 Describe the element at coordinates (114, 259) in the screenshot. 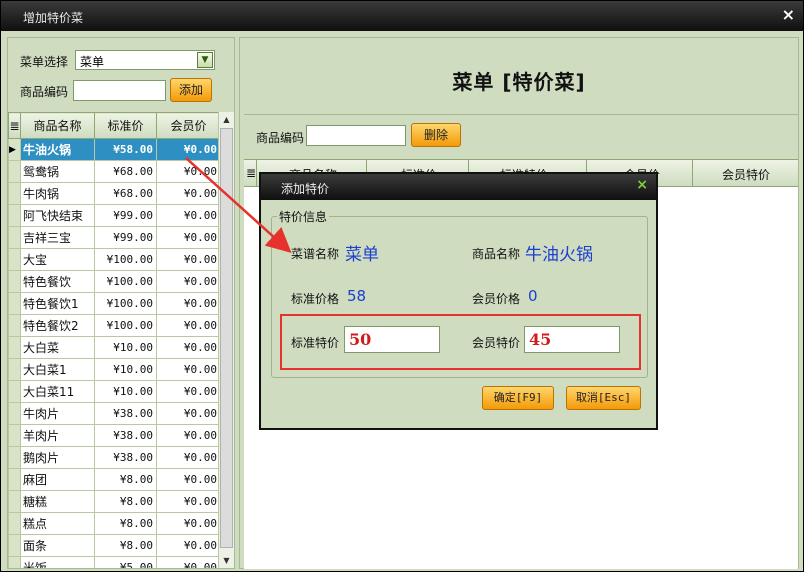

I see `table-row: 大宝 ¥100.00 ¥0.00` at that location.